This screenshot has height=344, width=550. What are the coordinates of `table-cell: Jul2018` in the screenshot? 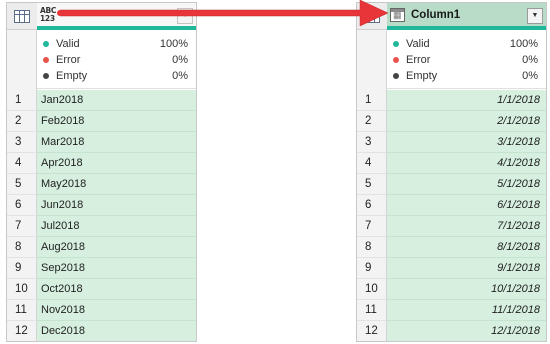 It's located at (116, 226).